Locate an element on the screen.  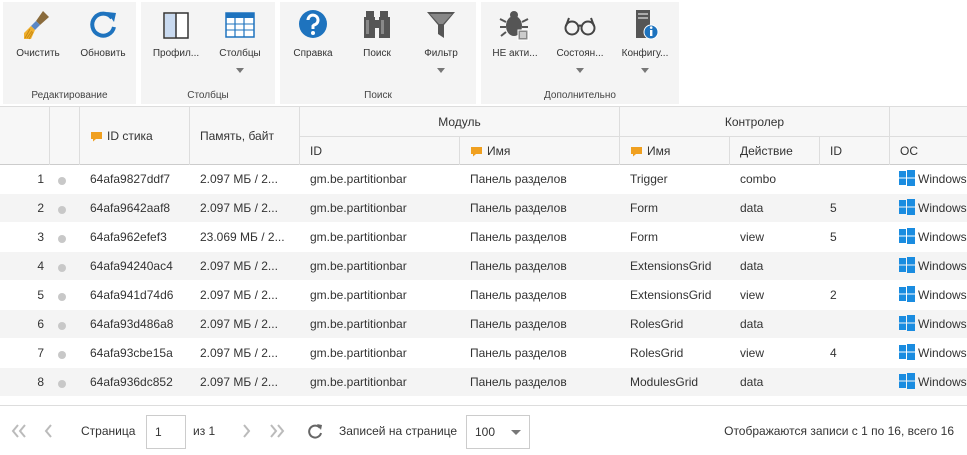
profile-panel-icon is located at coordinates (176, 25).